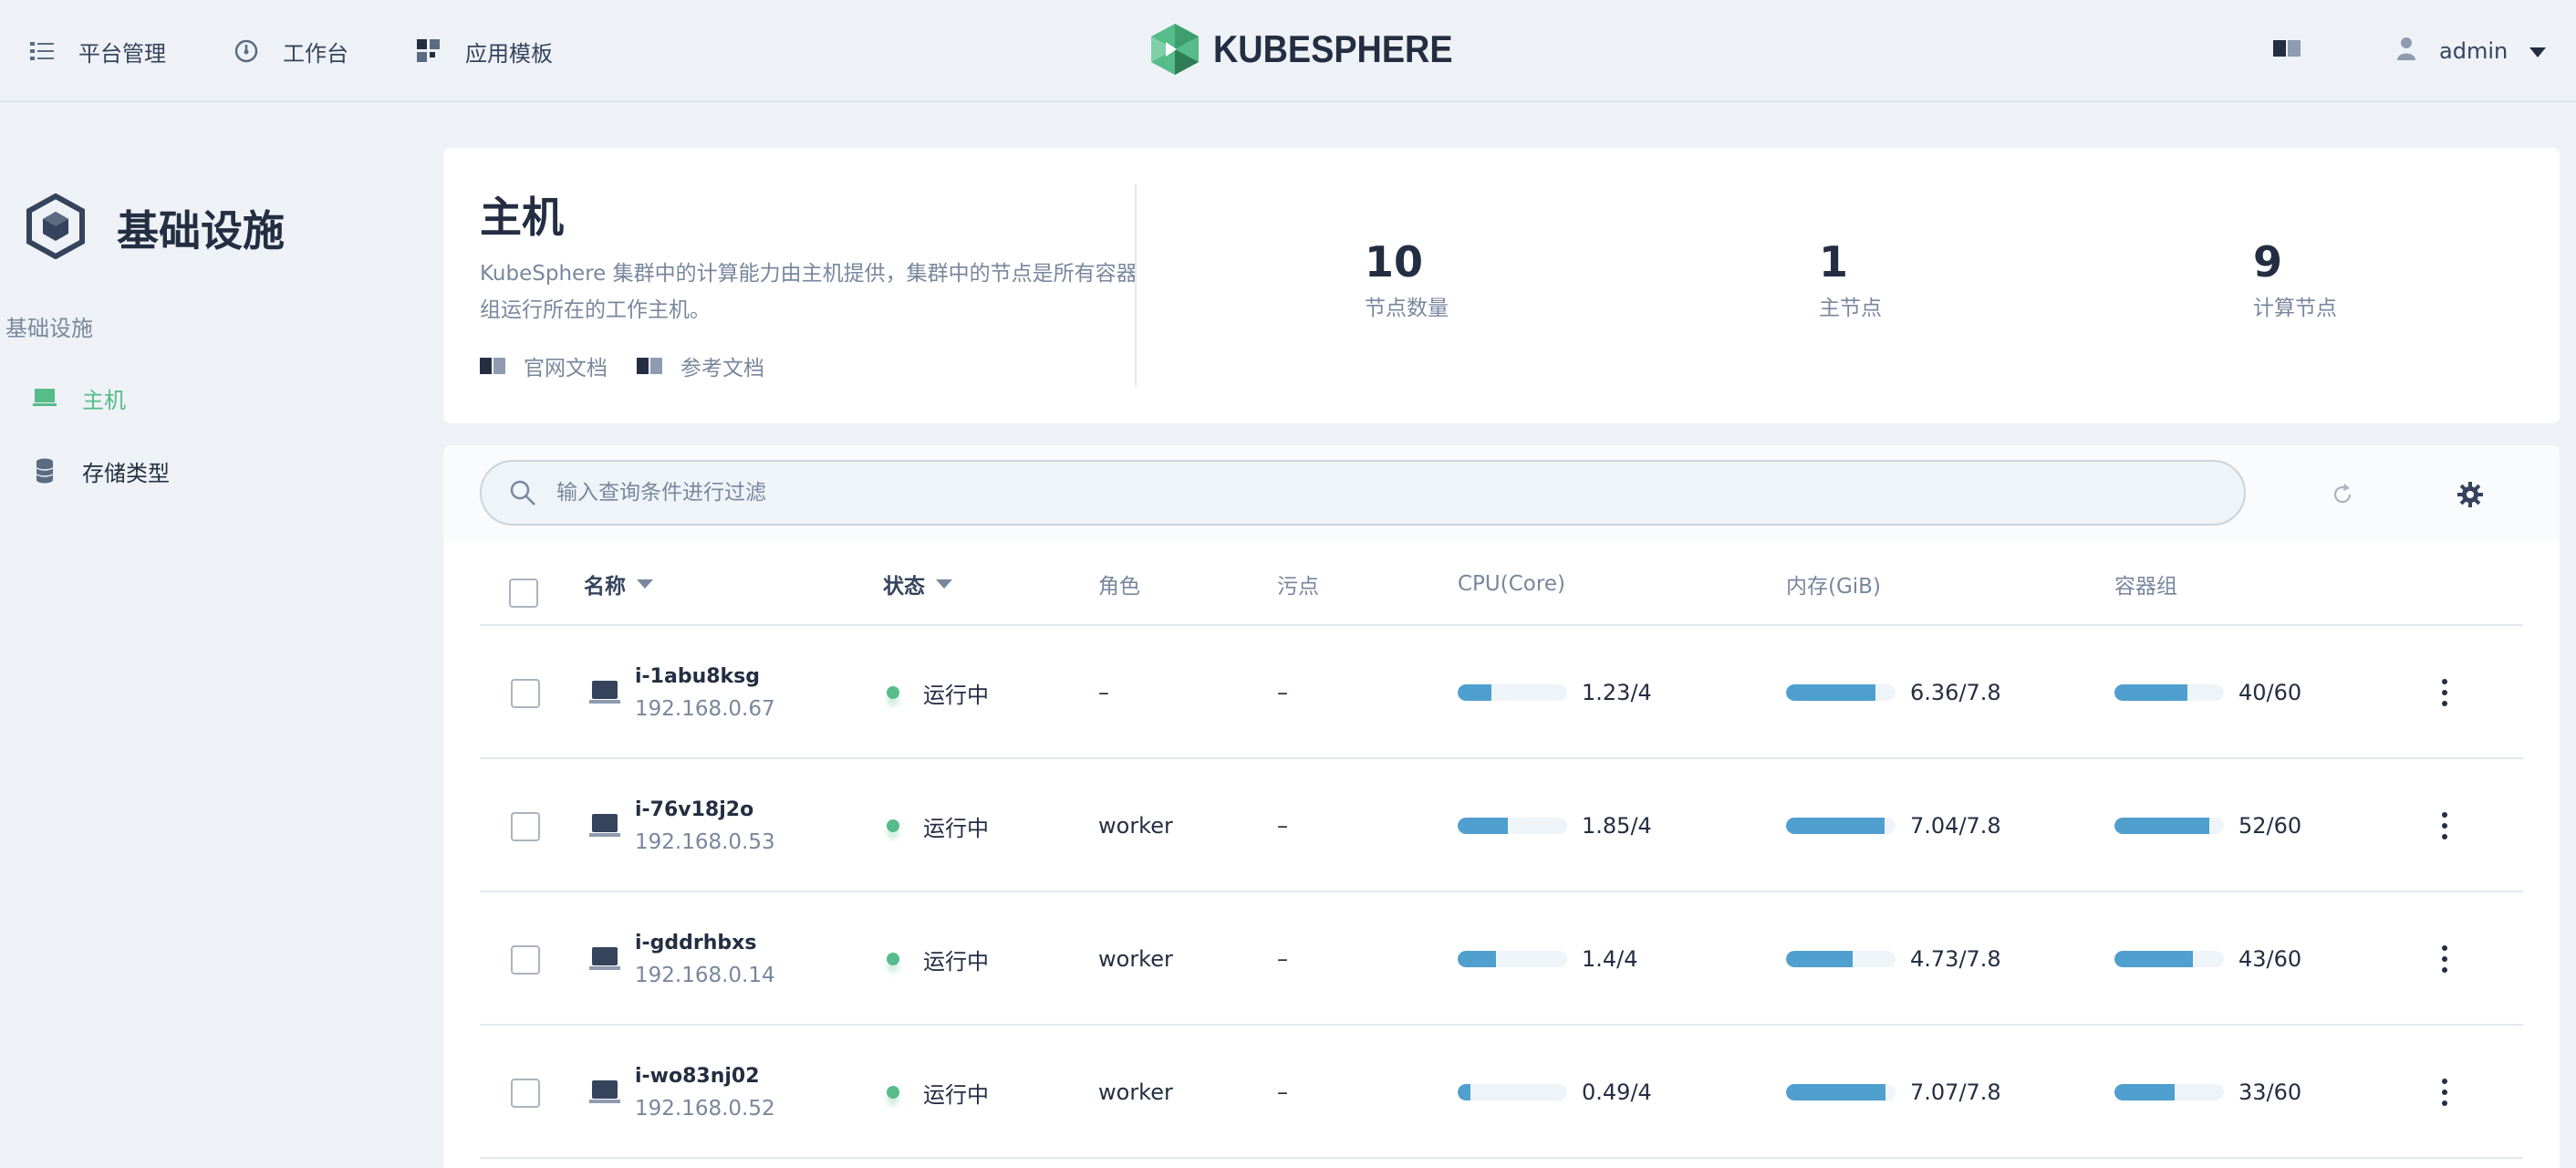 This screenshot has width=2576, height=1168. I want to click on table-header: 名称 状态 角色 污点 CPU(Core) 内存(GiB) 容器组, so click(1501, 584).